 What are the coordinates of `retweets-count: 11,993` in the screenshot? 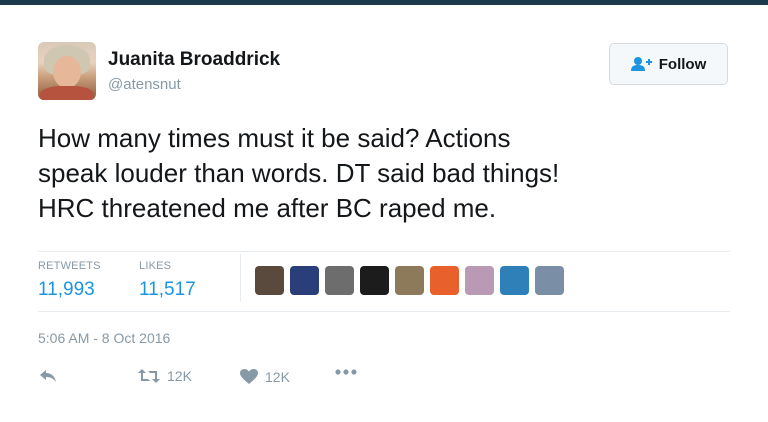 It's located at (66, 290).